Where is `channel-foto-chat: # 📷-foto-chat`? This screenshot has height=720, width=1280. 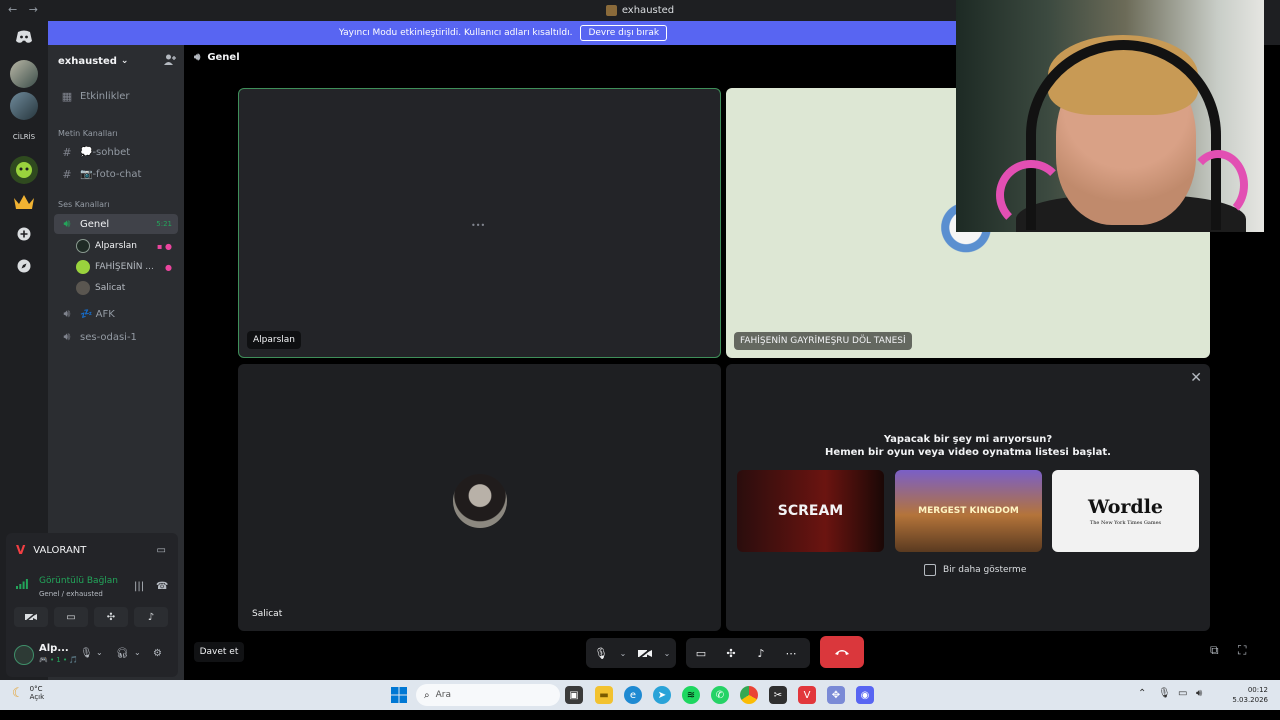
channel-foto-chat: # 📷-foto-chat is located at coordinates (116, 174).